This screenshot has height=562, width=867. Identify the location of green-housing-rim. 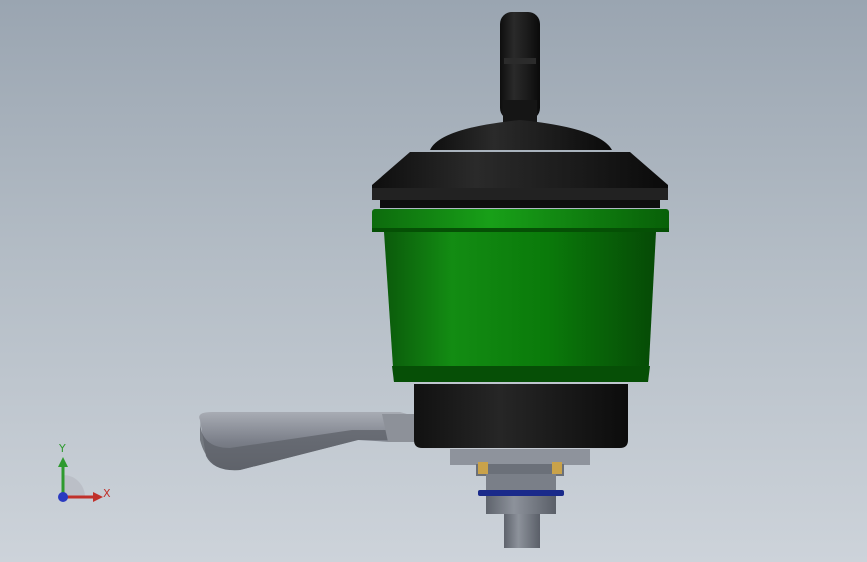
(520, 220).